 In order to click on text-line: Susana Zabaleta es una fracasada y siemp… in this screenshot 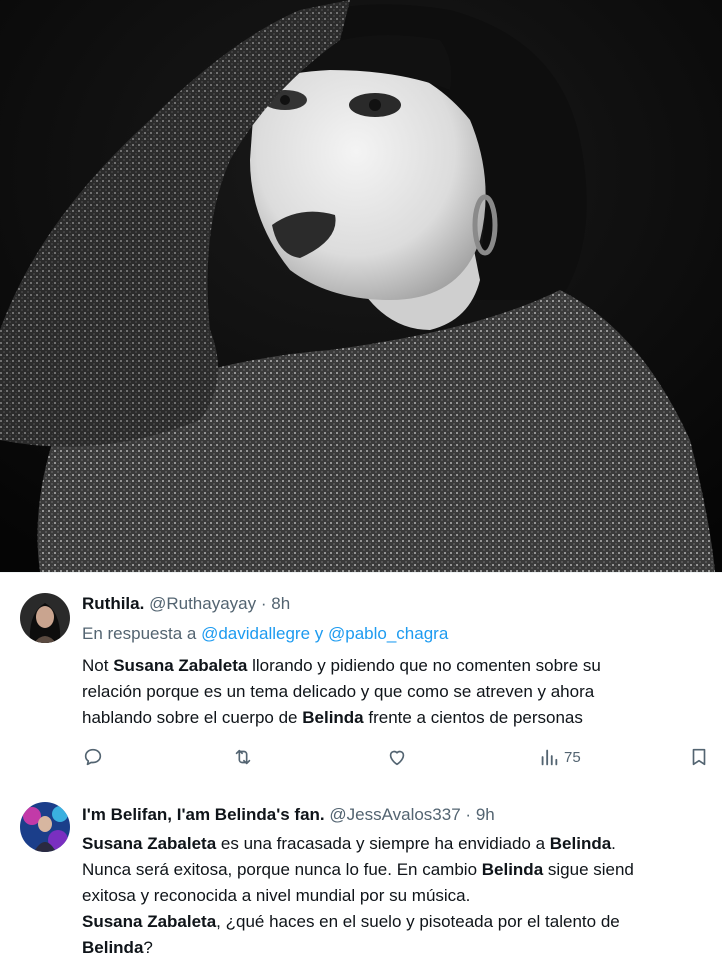, I will do `click(349, 843)`.